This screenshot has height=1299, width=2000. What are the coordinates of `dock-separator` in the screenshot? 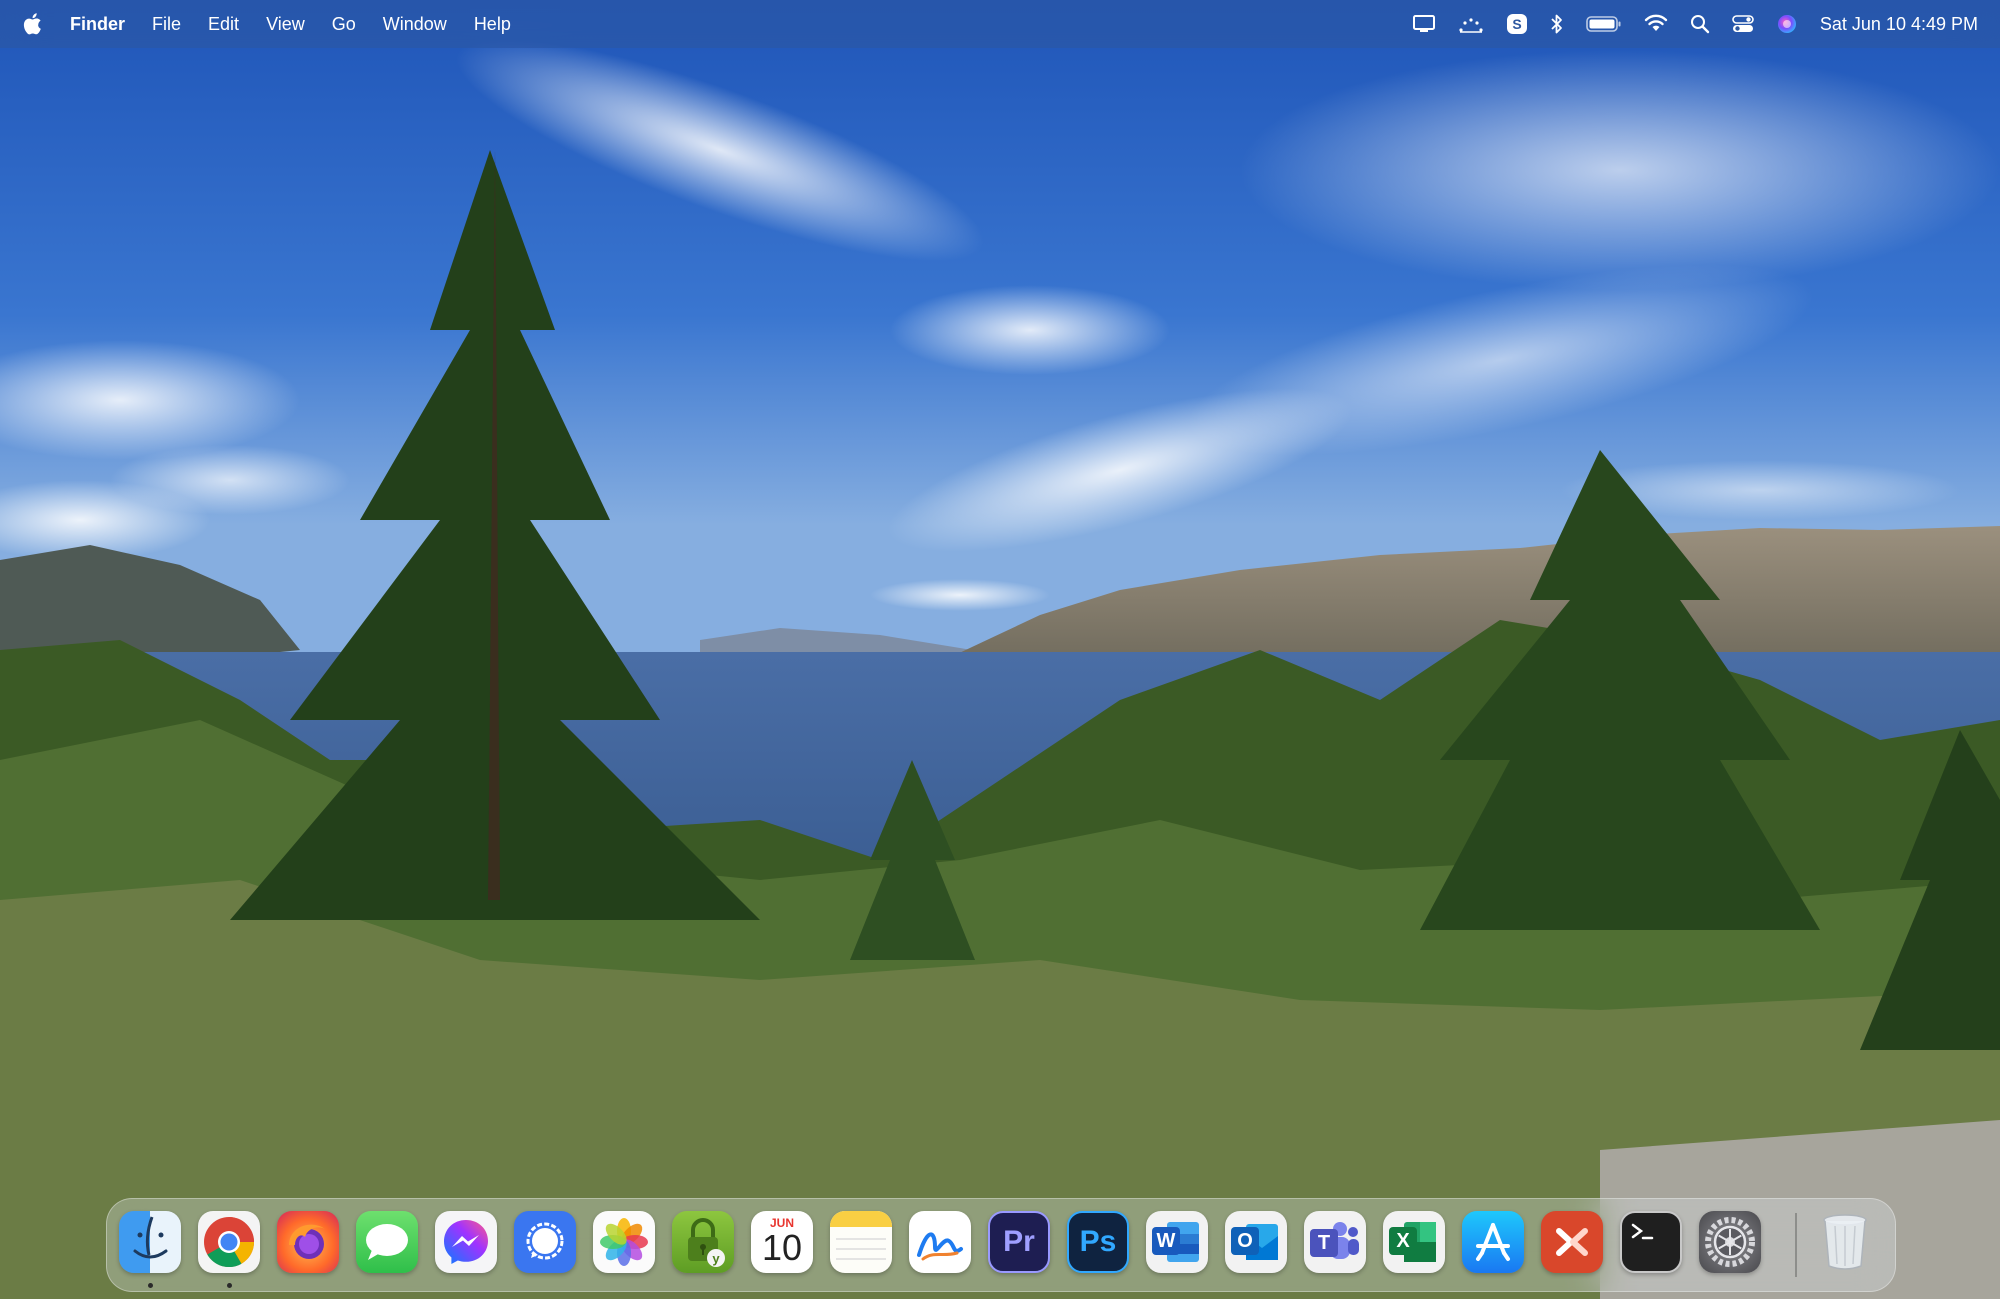 It's located at (1796, 1245).